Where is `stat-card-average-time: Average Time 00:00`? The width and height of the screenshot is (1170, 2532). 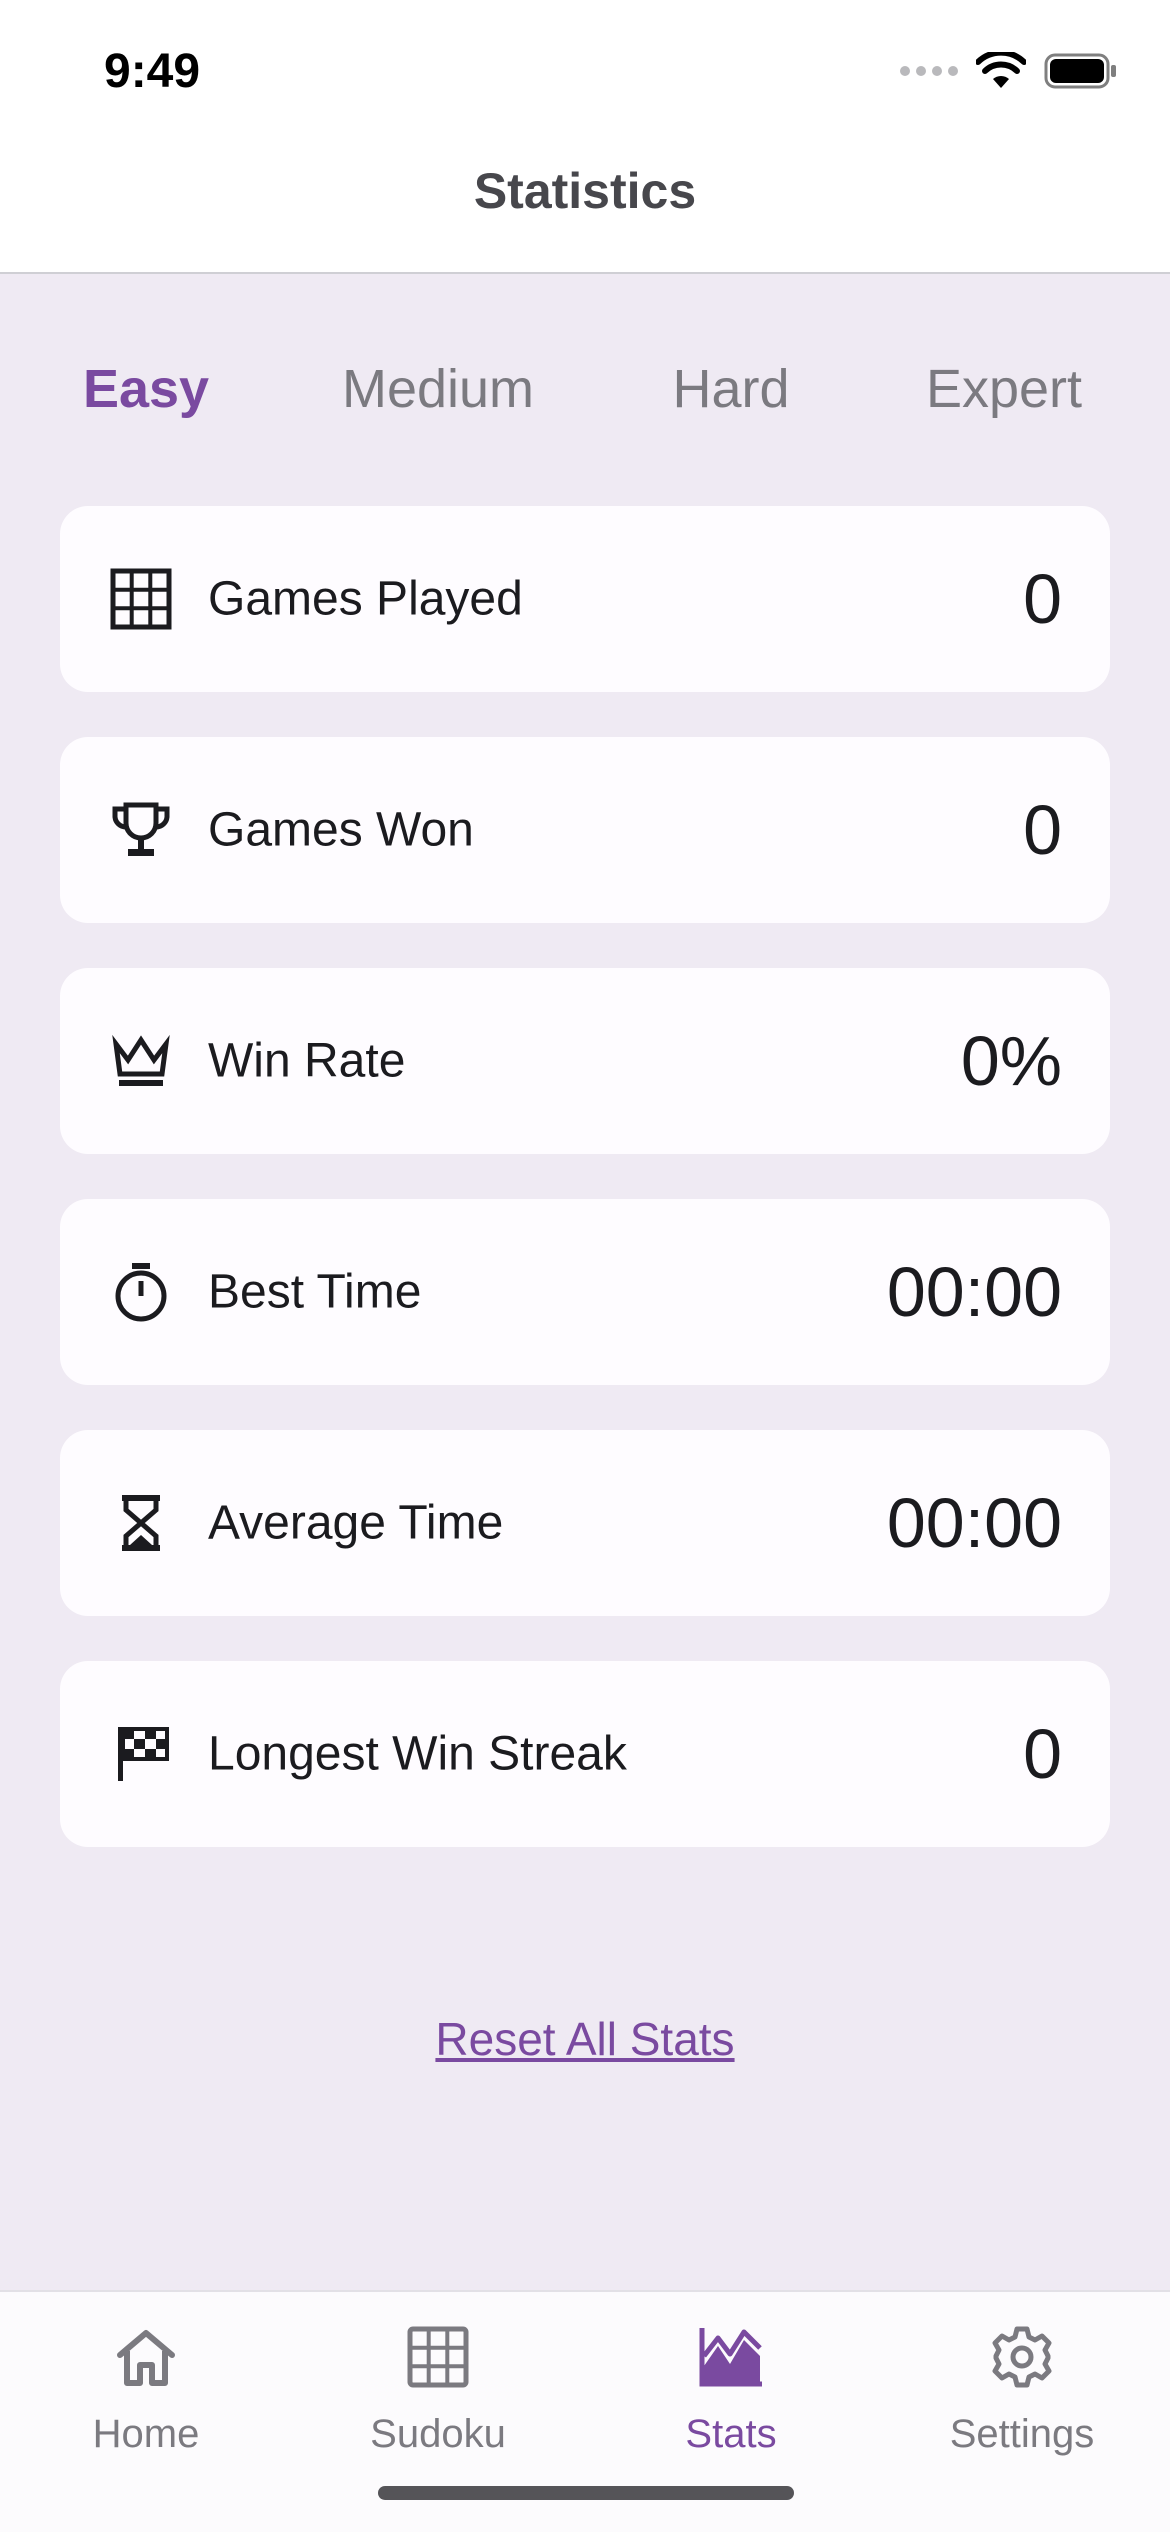 stat-card-average-time: Average Time 00:00 is located at coordinates (585, 1523).